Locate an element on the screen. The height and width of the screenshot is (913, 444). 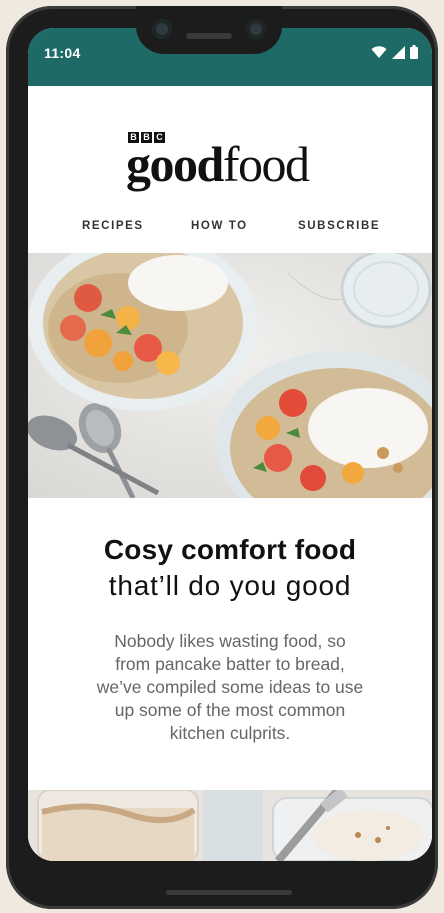
front-camera is located at coordinates (162, 29).